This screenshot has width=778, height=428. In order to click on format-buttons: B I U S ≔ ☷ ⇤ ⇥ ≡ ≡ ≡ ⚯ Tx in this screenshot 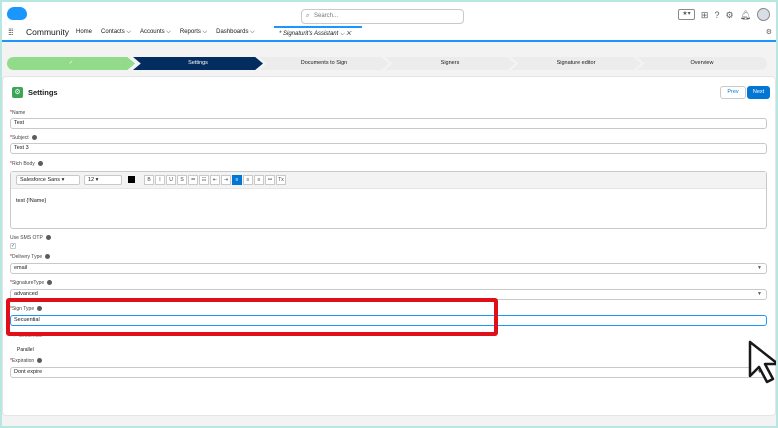, I will do `click(215, 180)`.